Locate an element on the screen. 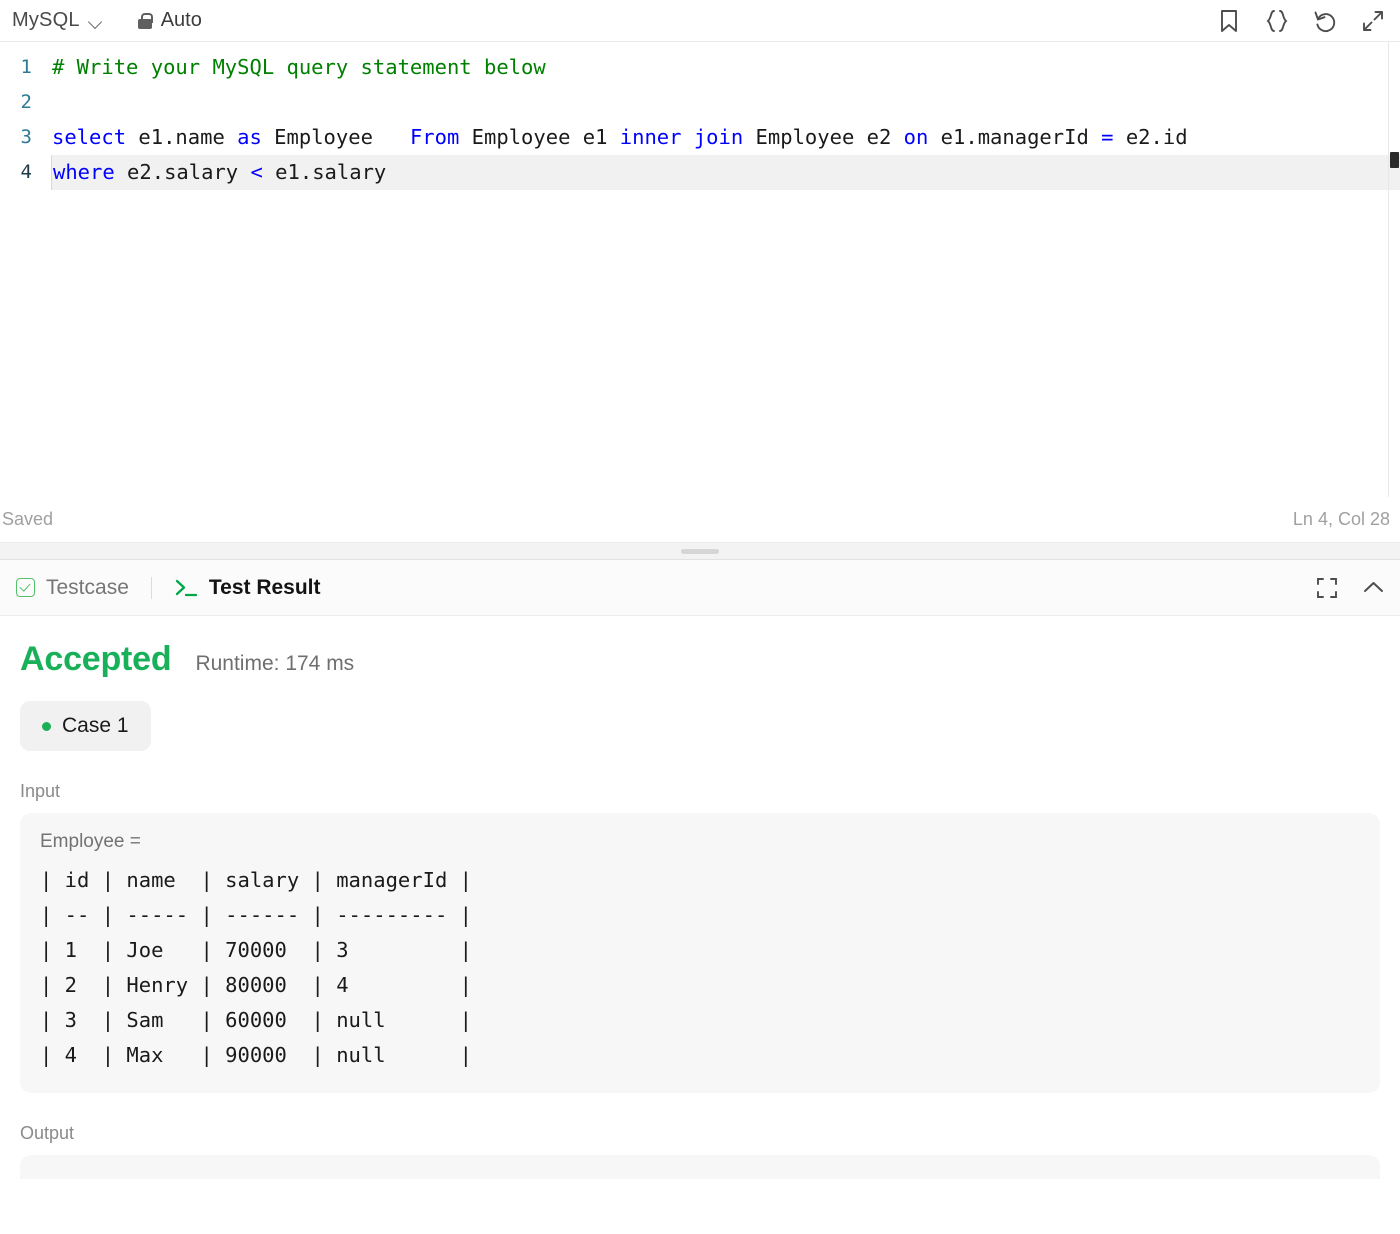 This screenshot has width=1400, height=1234. fullscreen-icon is located at coordinates (1327, 588).